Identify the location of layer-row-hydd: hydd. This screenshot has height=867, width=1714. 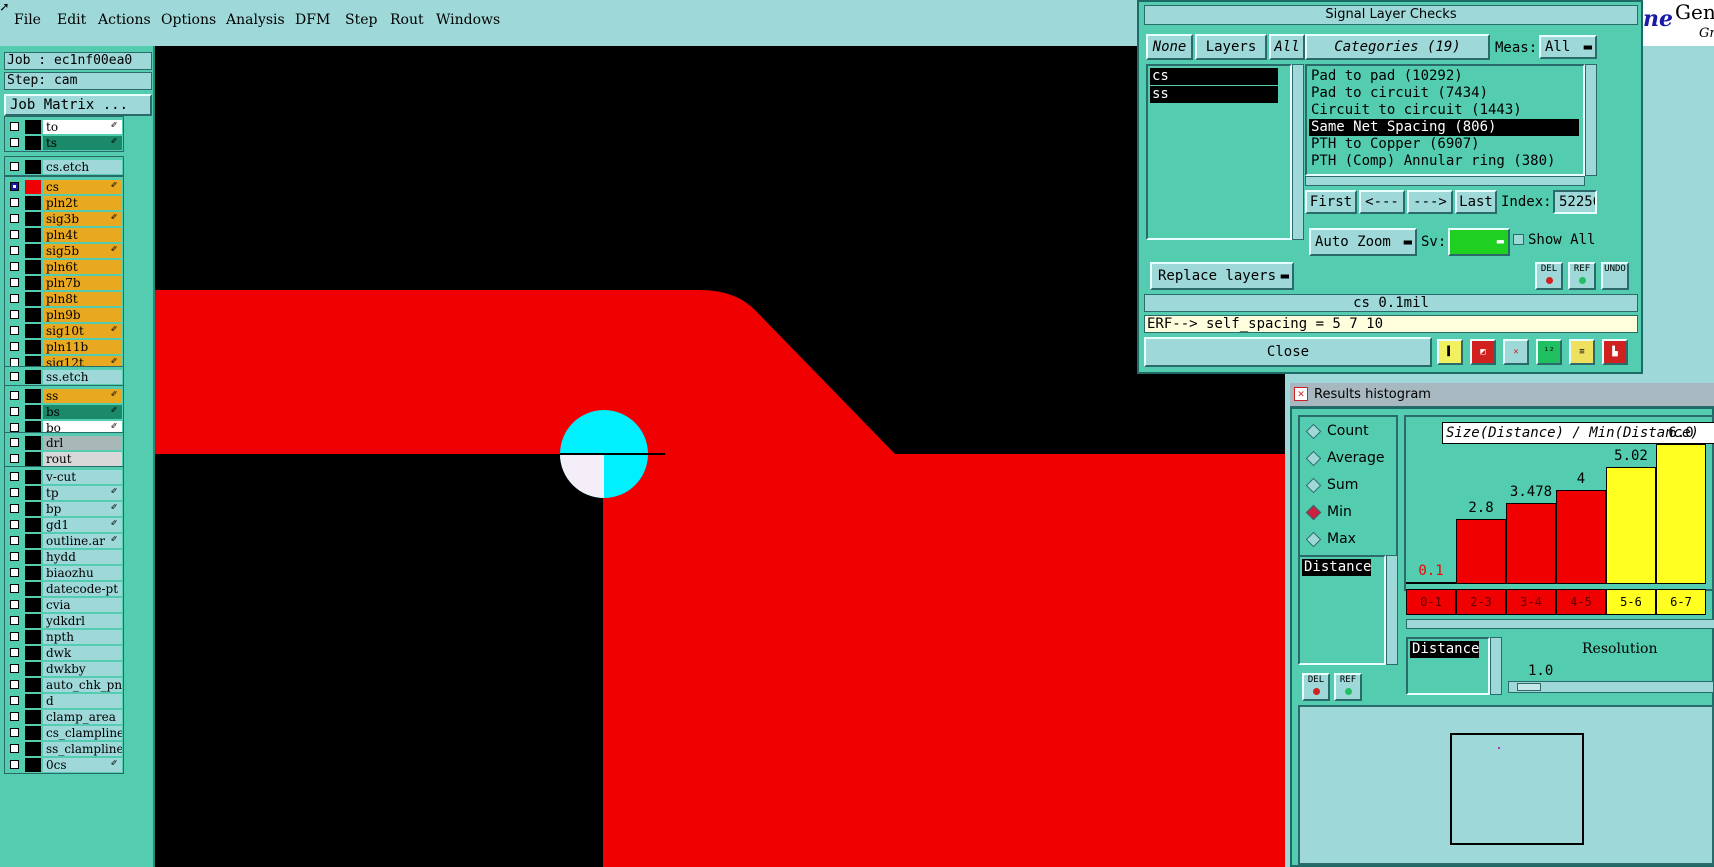
(64, 557).